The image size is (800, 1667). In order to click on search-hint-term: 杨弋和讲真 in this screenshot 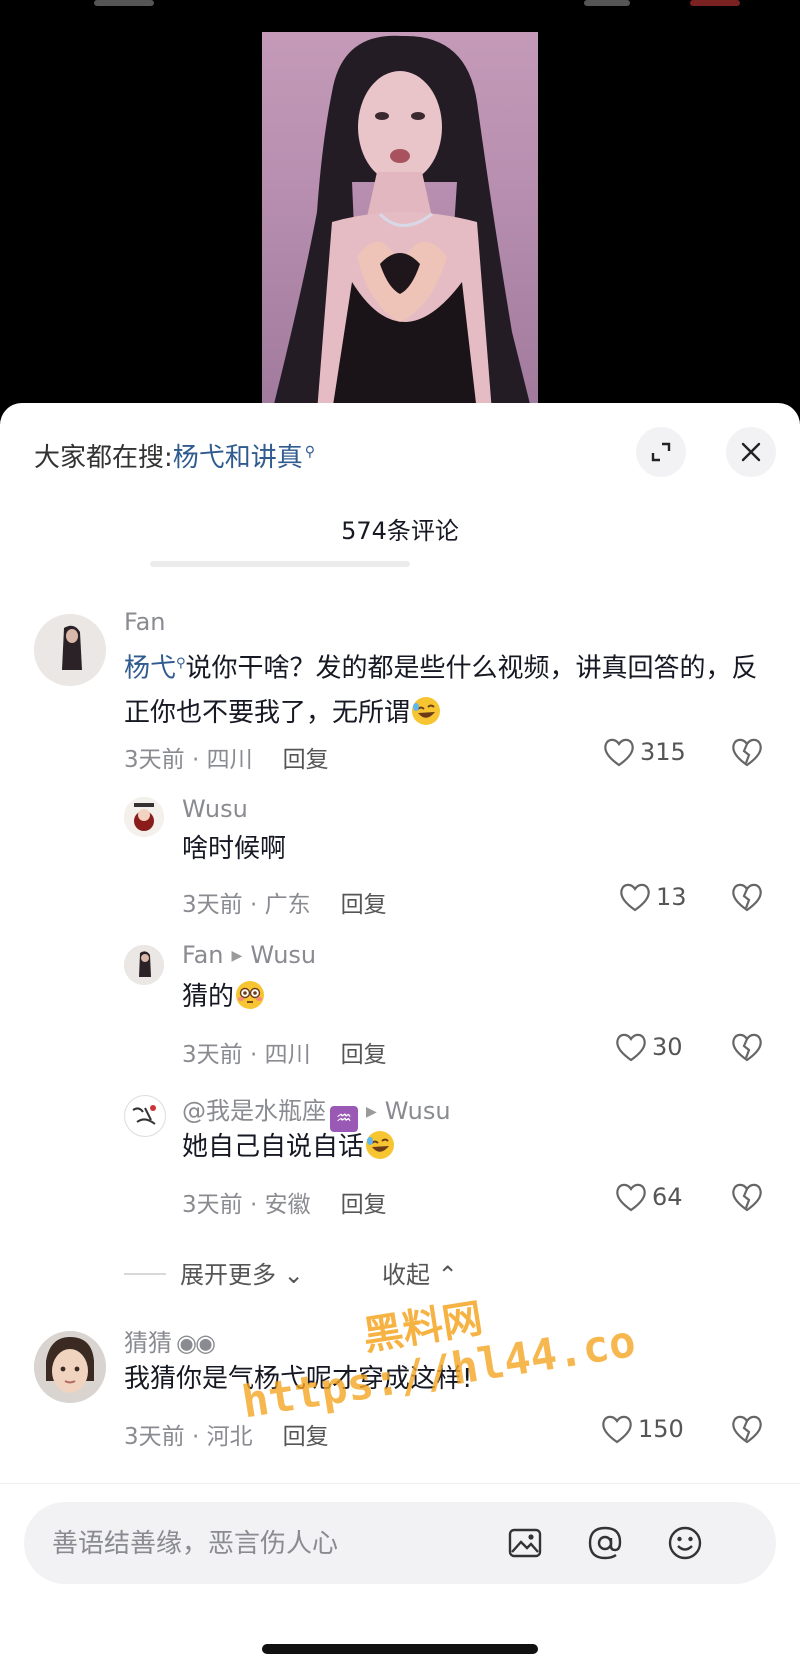, I will do `click(238, 458)`.